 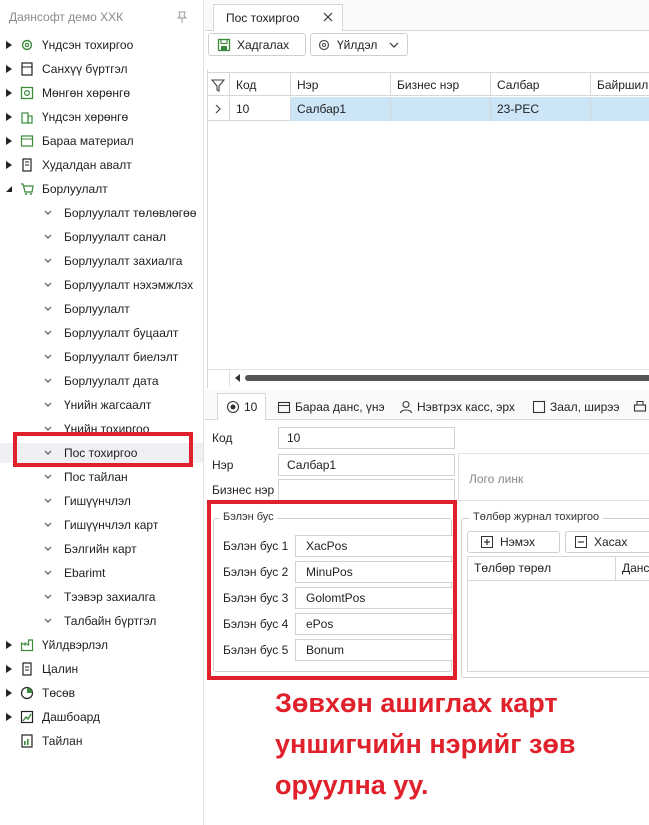 I want to click on scroll-left-arrow-icon, so click(x=237, y=378).